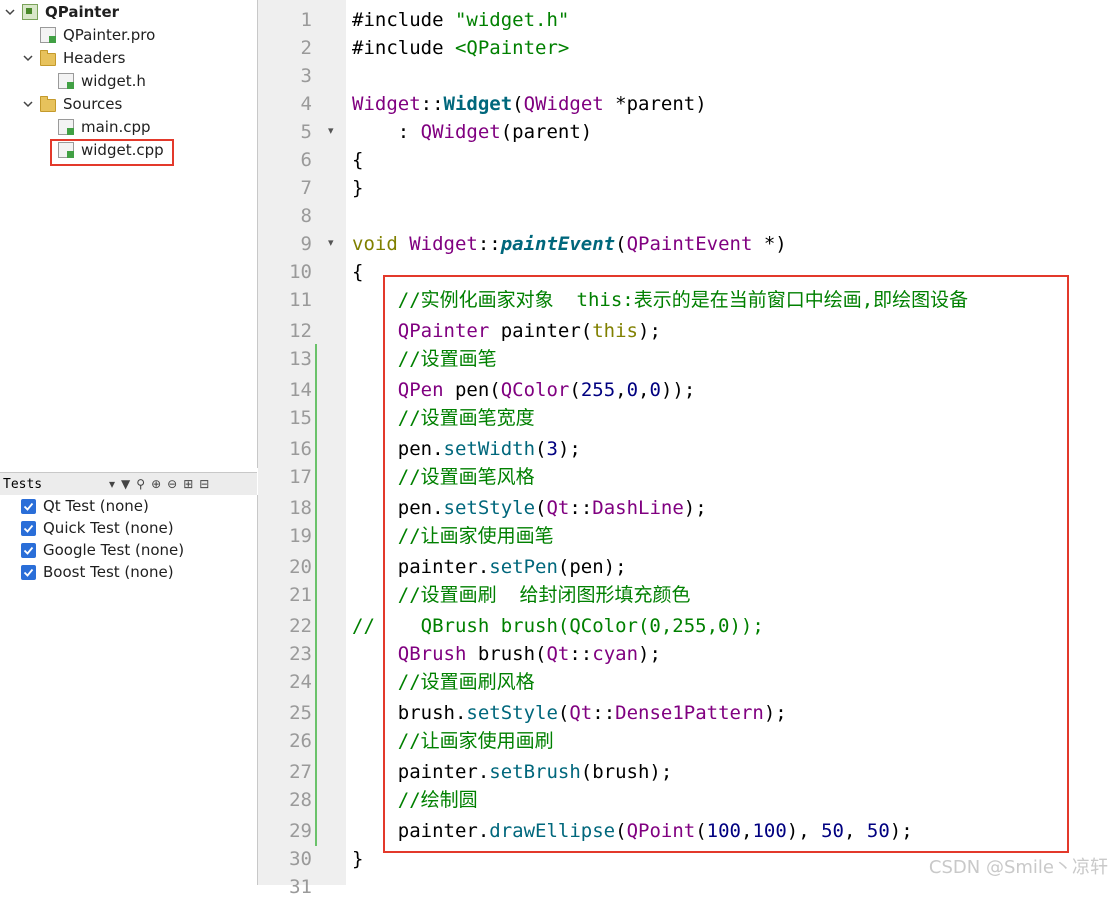 Image resolution: width=1114 pixels, height=901 pixels. Describe the element at coordinates (66, 127) in the screenshot. I see `source-file-icon` at that location.